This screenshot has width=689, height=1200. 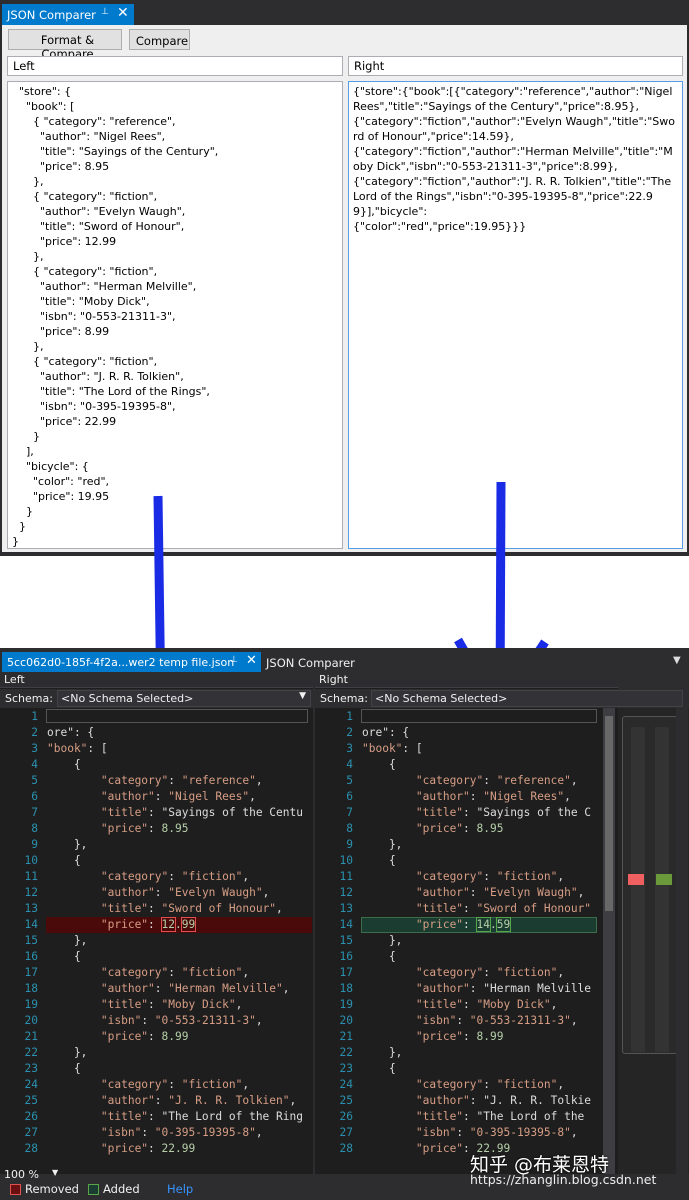 I want to click on code-line: 13 "title": "Sword of Honour", so click(x=459, y=908).